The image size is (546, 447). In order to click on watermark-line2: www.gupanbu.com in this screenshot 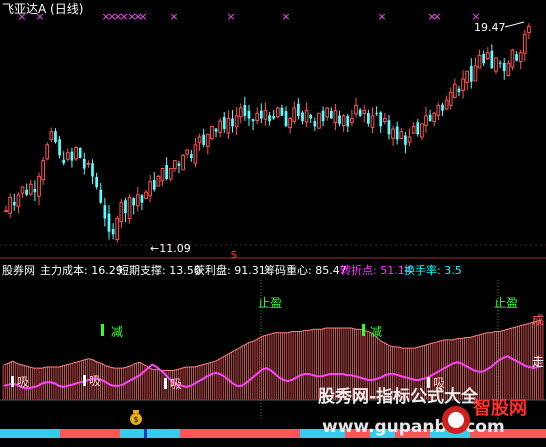, I will do `click(413, 427)`.